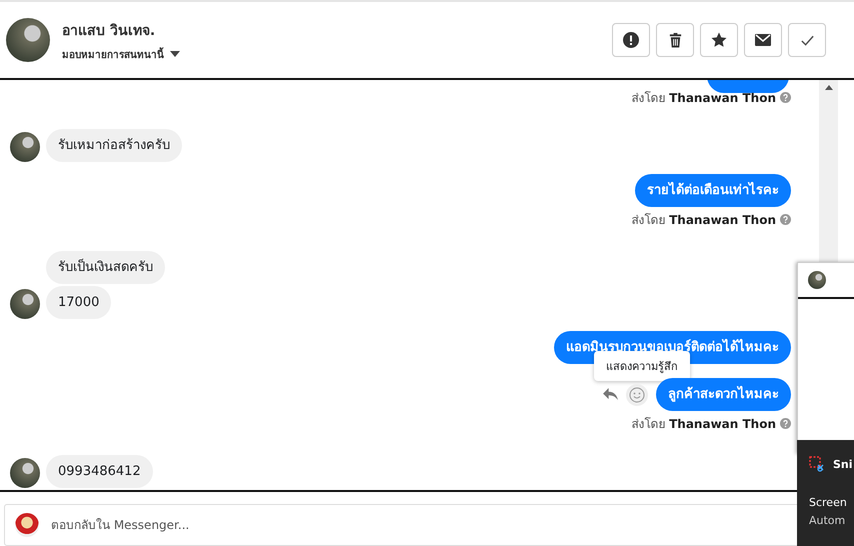  What do you see at coordinates (105, 267) in the screenshot?
I see `message-bubble: รับเป็นเงินสดครับ` at bounding box center [105, 267].